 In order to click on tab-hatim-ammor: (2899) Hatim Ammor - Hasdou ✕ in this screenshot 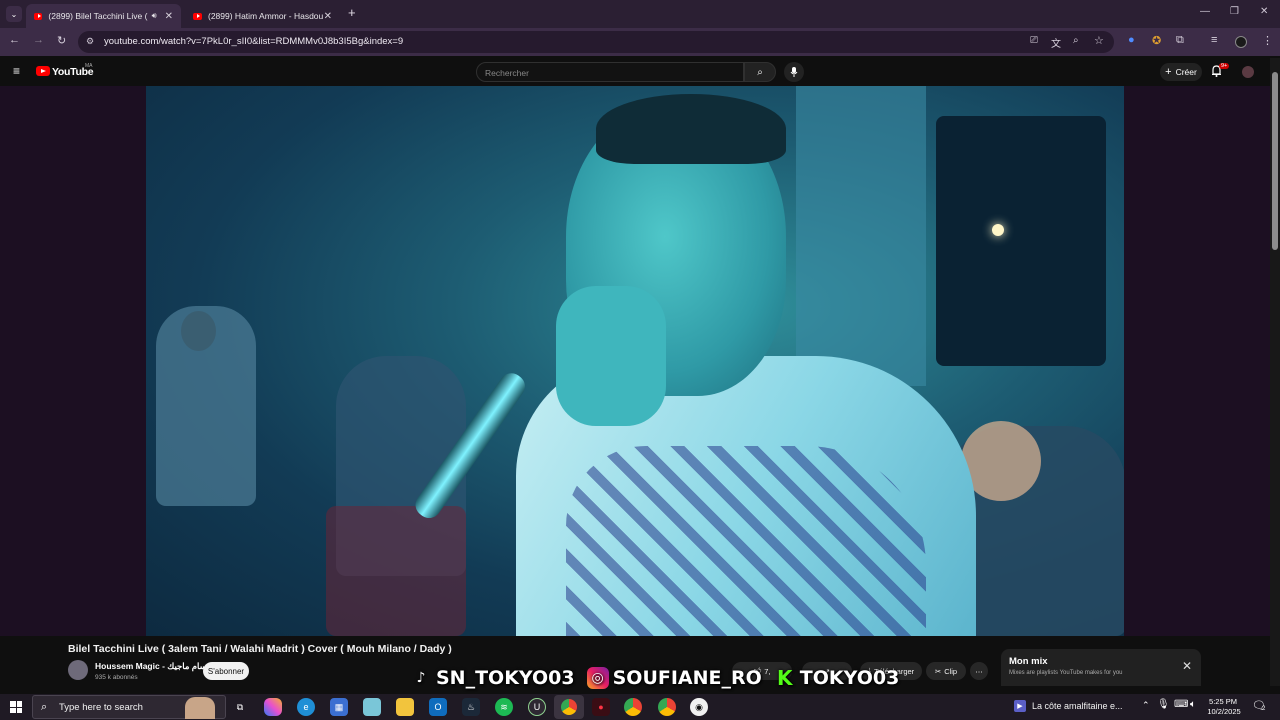, I will do `click(262, 16)`.